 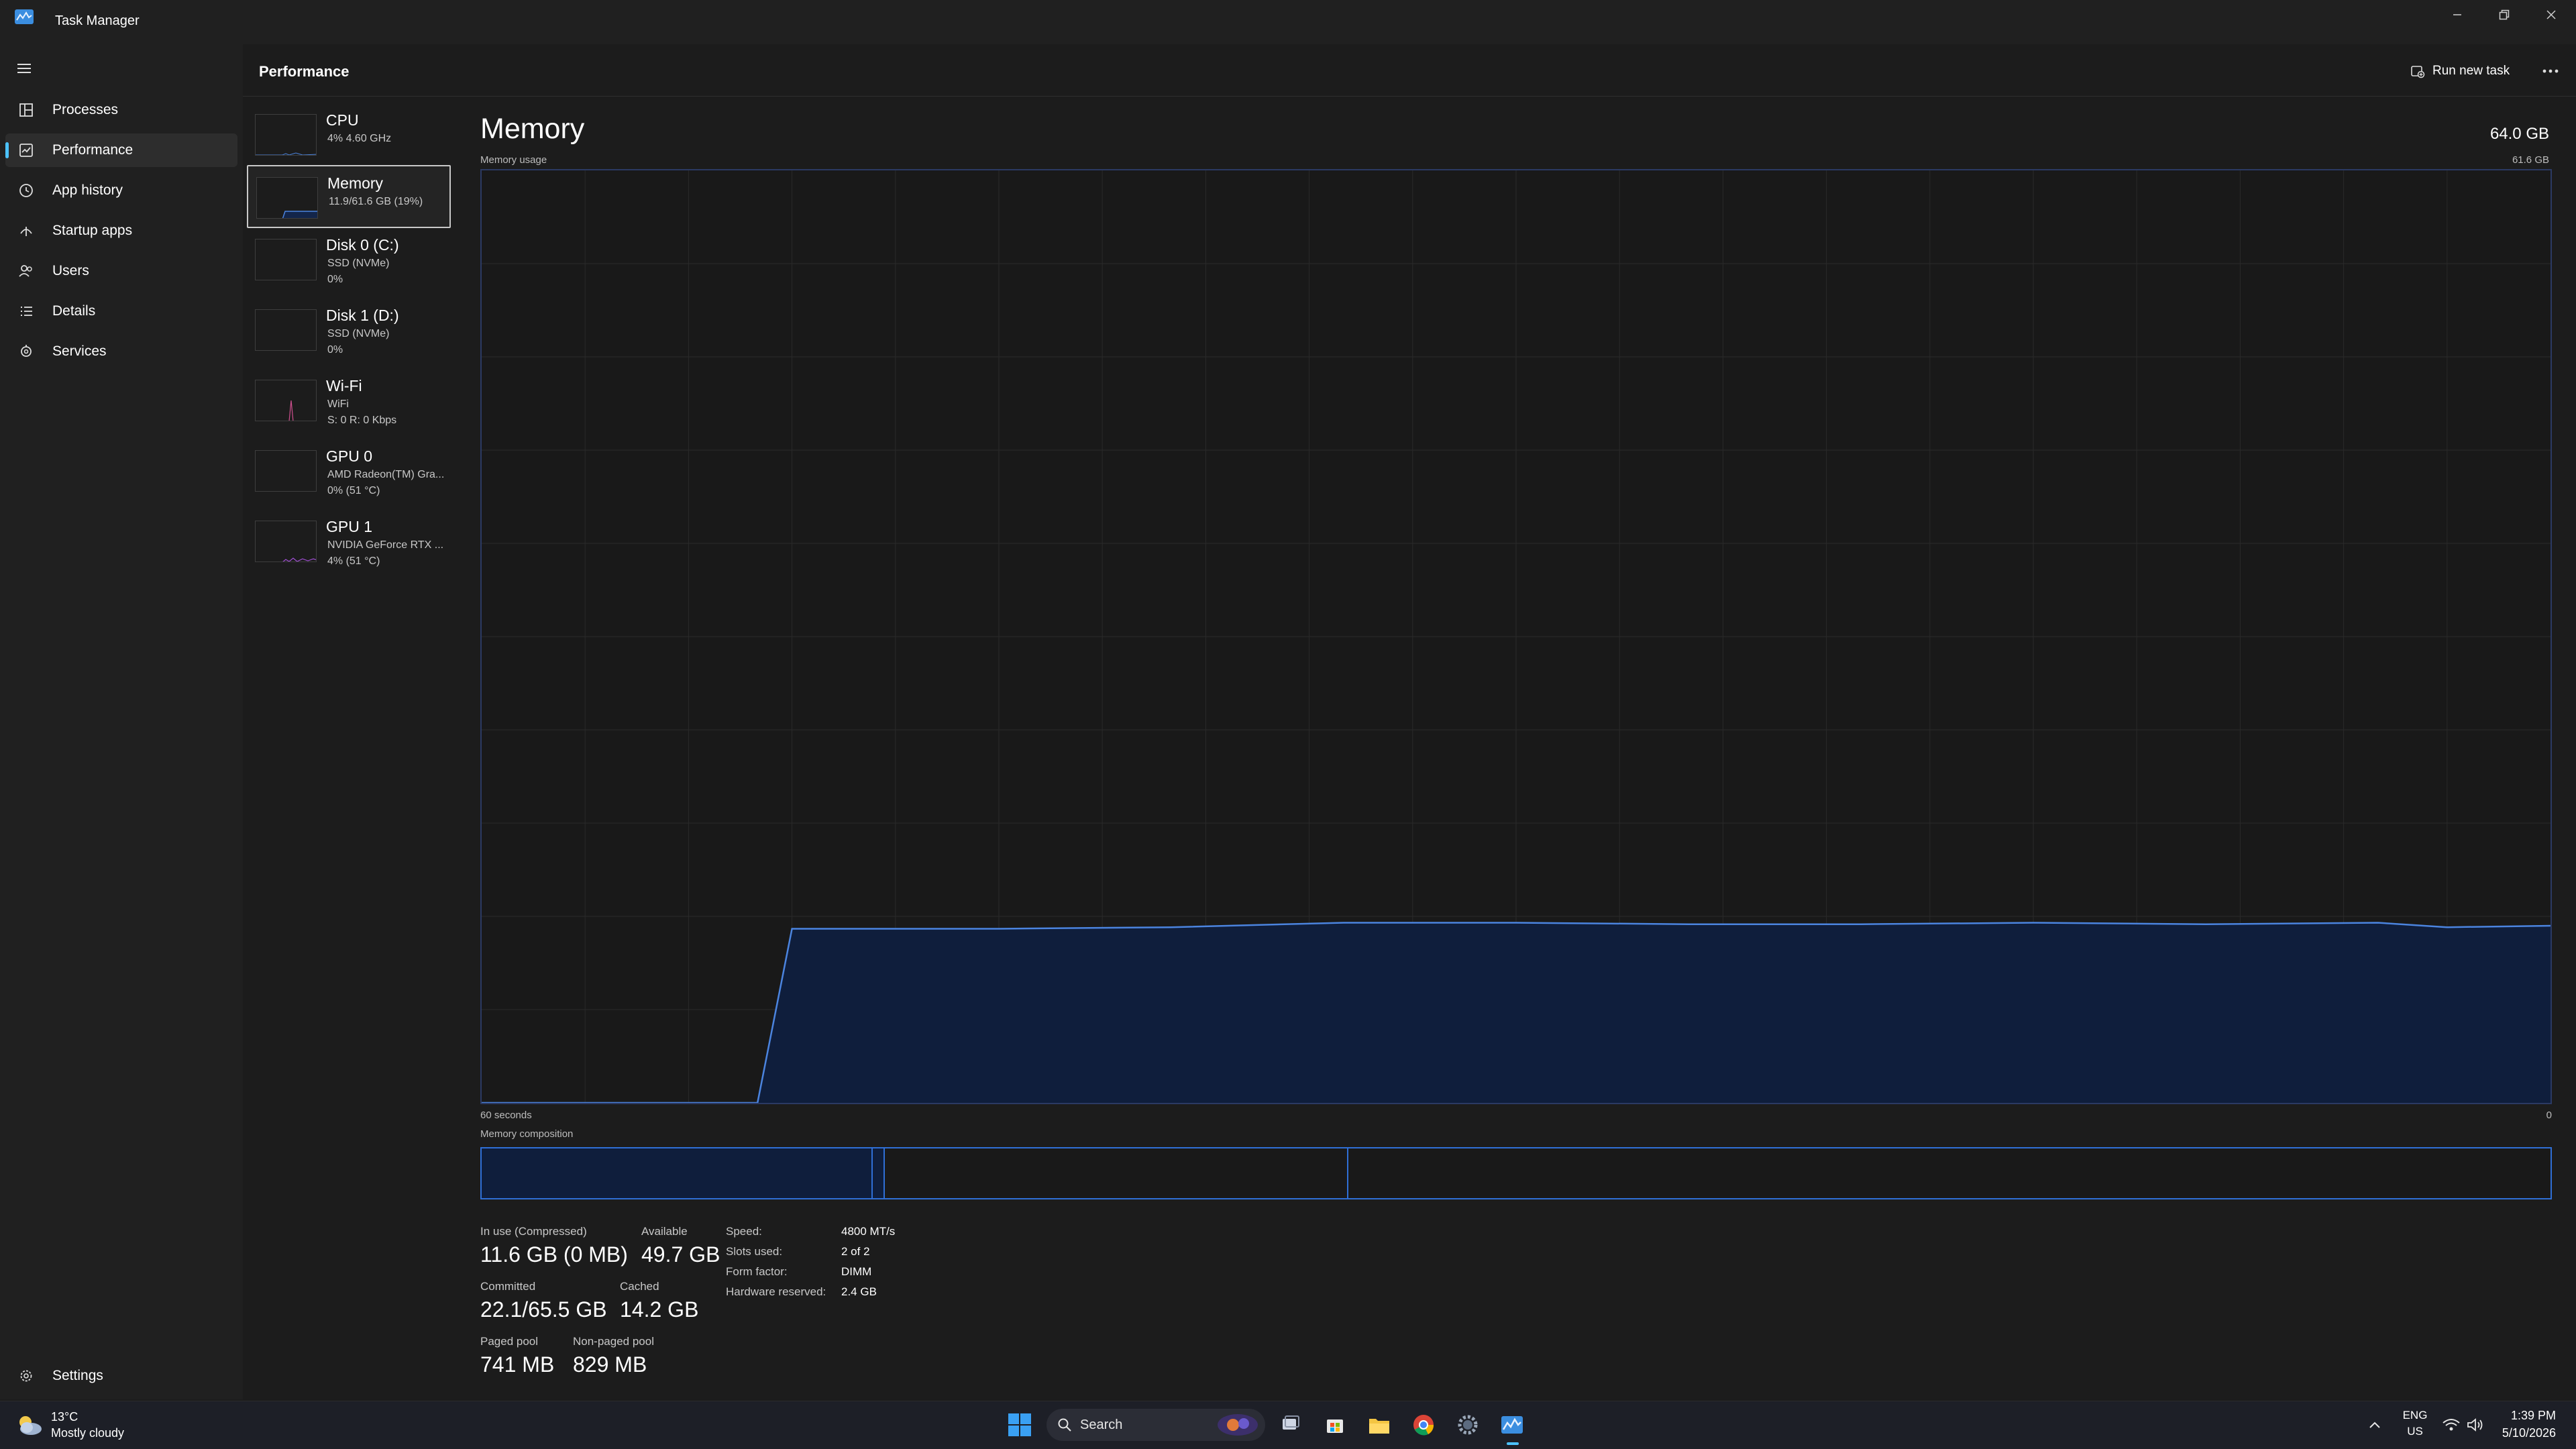 I want to click on nav-item-label: Processes, so click(x=85, y=109).